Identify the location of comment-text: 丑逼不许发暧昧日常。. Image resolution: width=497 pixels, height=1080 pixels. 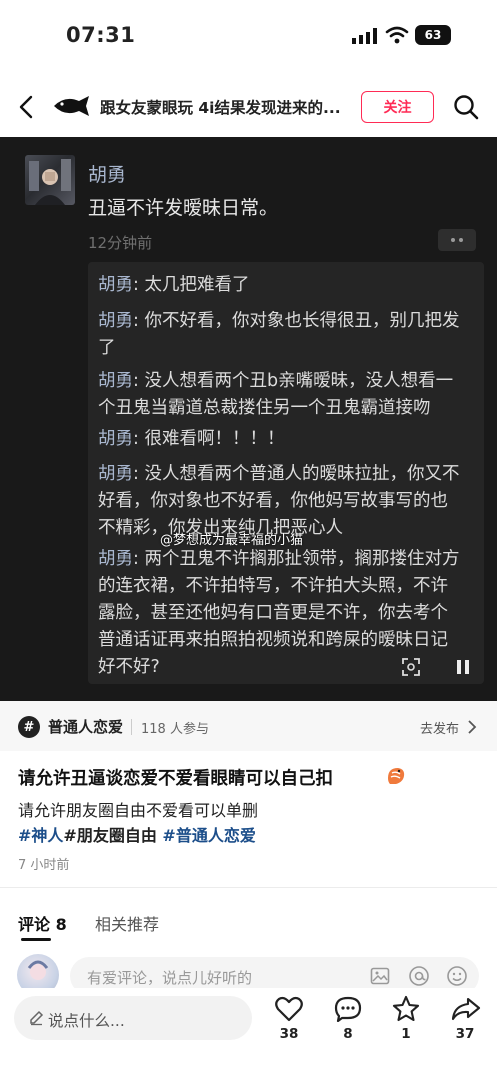
(183, 208).